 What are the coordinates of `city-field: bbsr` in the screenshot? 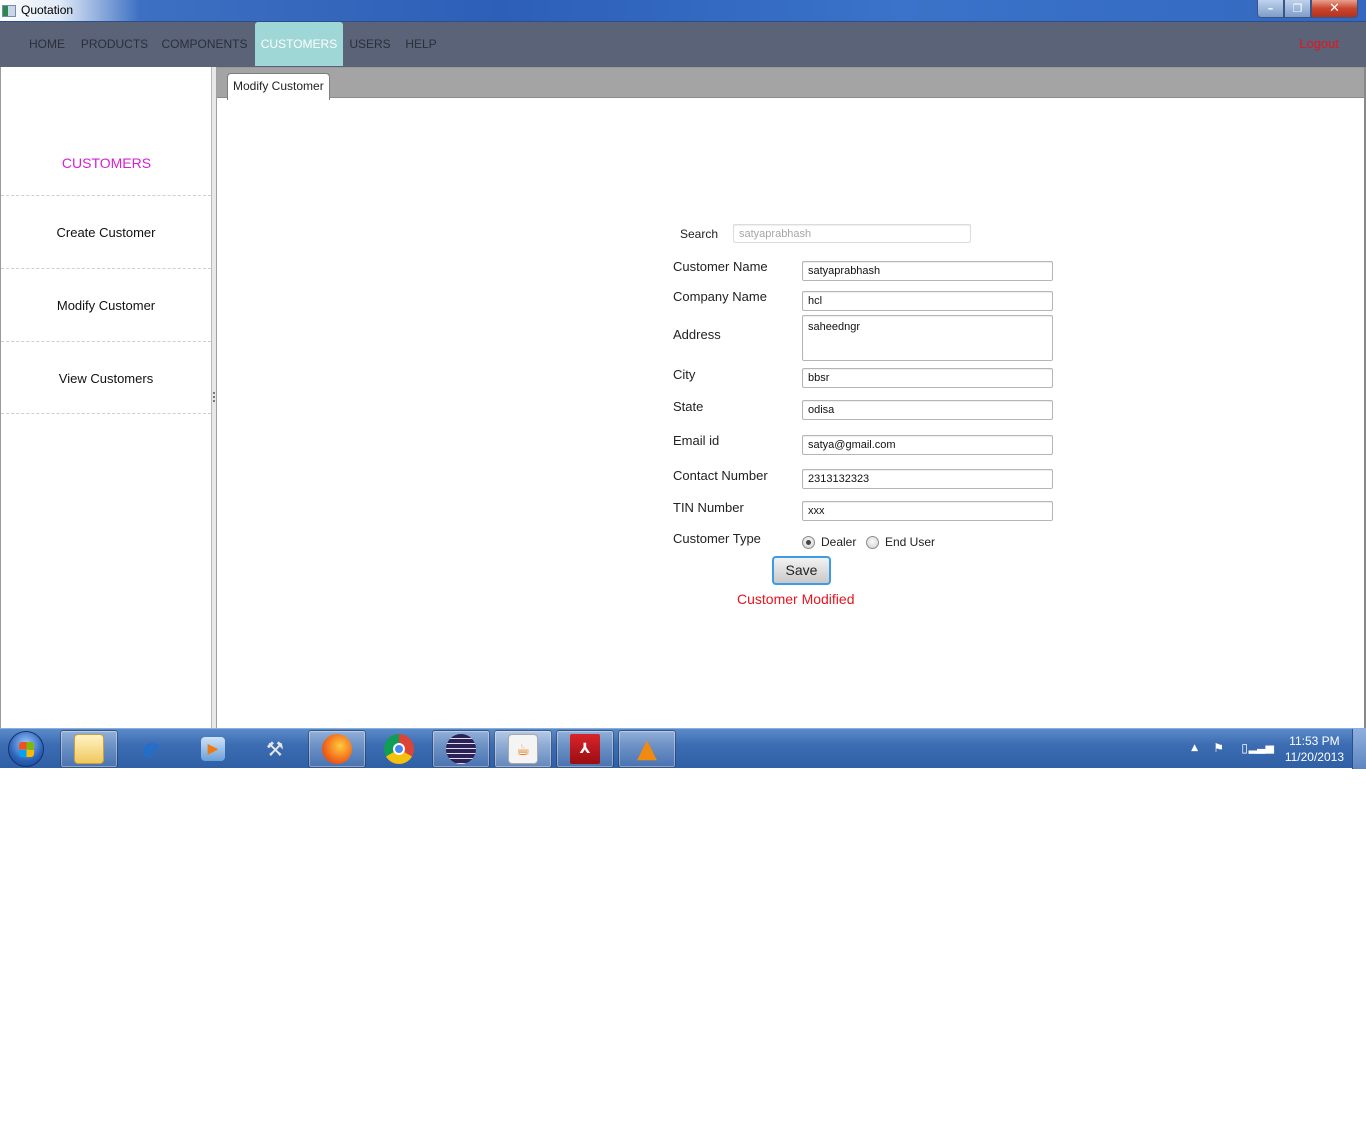 It's located at (927, 378).